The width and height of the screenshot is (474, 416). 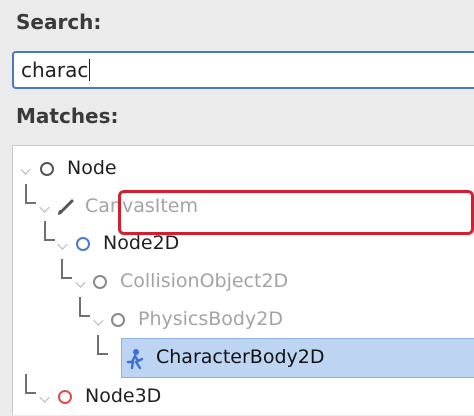 I want to click on character-body-icon, so click(x=135, y=359).